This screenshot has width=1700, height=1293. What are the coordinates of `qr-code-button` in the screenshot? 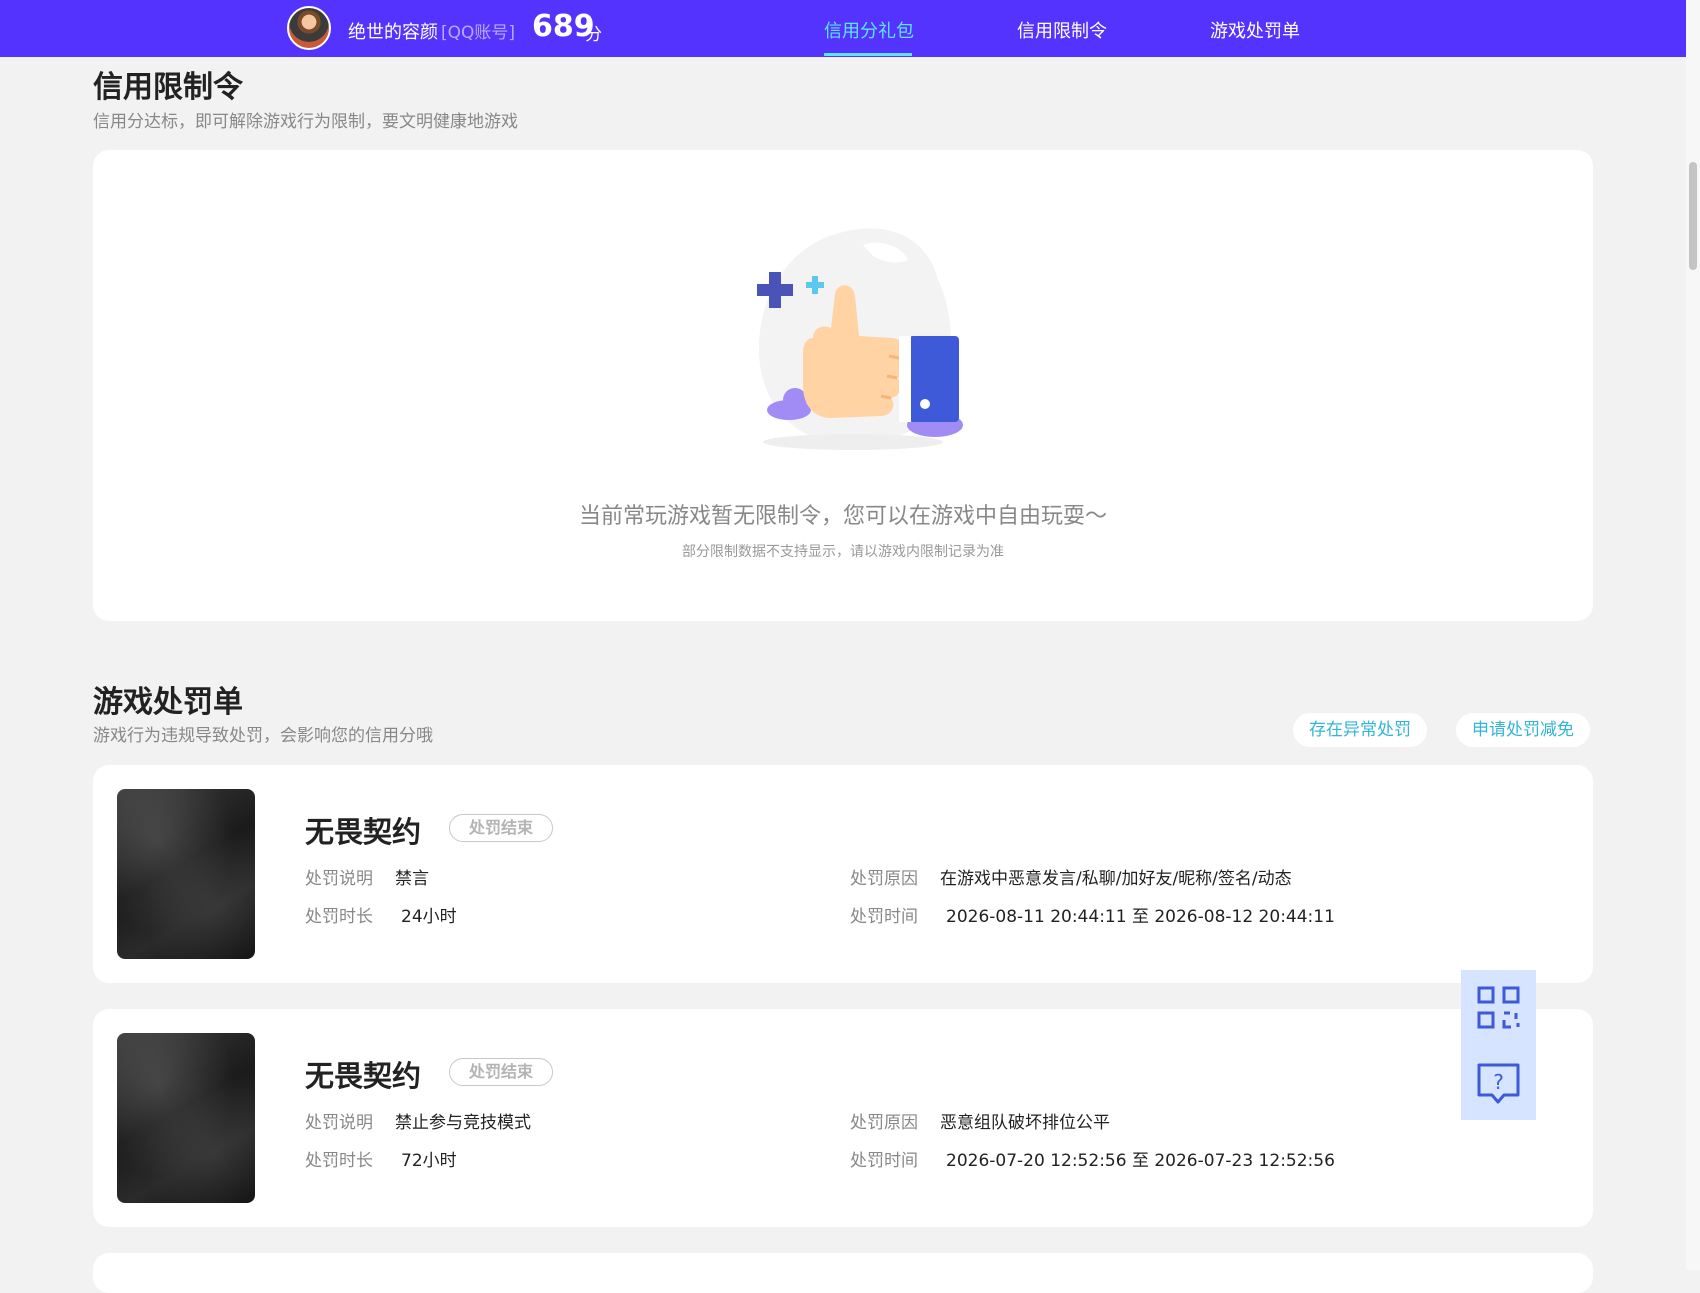 It's located at (1498, 1007).